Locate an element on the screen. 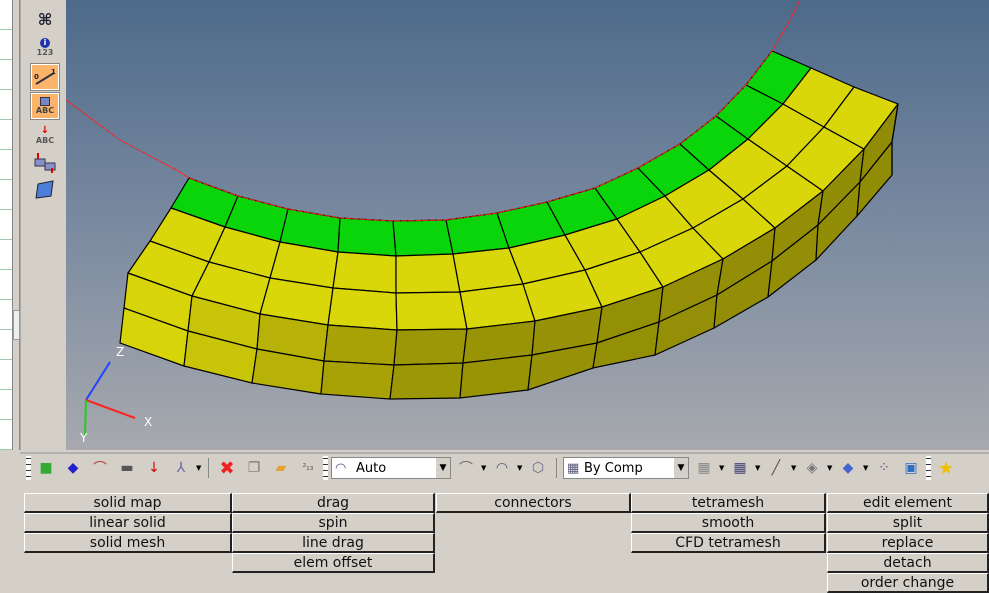 The height and width of the screenshot is (593, 989). organize-icon: ▰ is located at coordinates (281, 468).